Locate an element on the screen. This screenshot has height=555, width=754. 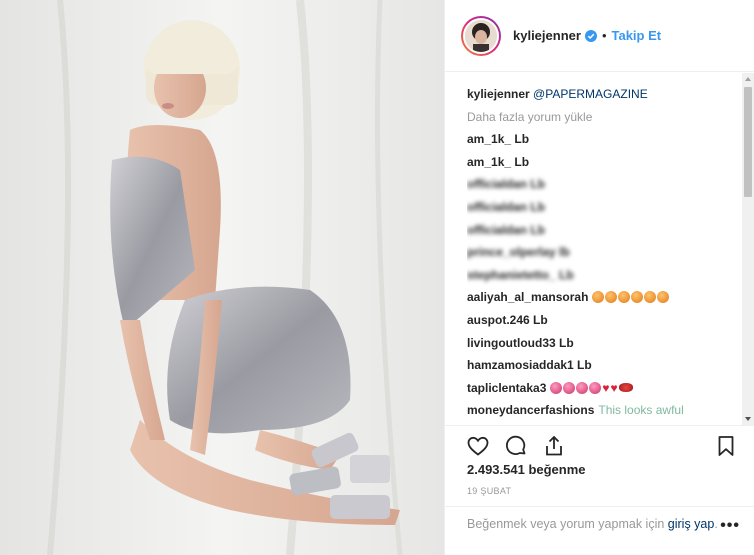
verified-badge-icon is located at coordinates (590, 35).